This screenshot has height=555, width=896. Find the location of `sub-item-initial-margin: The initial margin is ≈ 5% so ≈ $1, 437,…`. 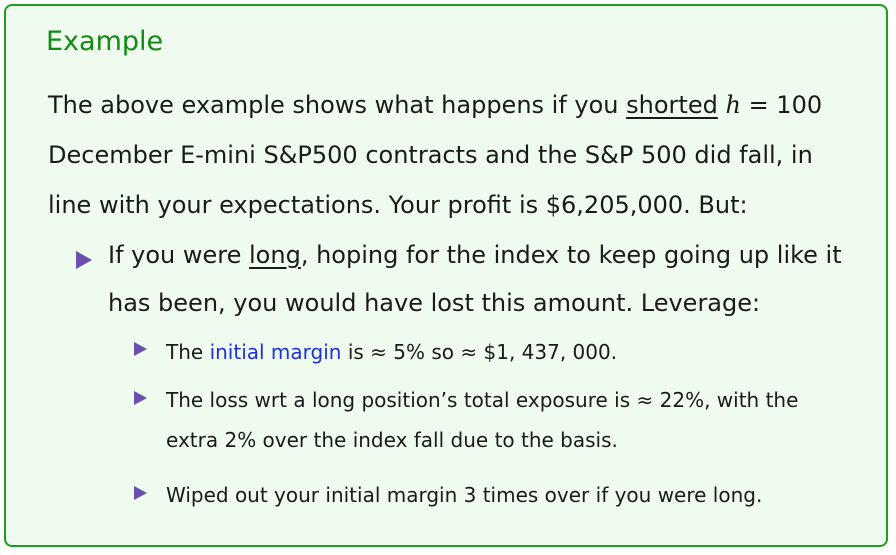

sub-item-initial-margin: The initial margin is ≈ 5% so ≈ $1, 437,… is located at coordinates (506, 352).